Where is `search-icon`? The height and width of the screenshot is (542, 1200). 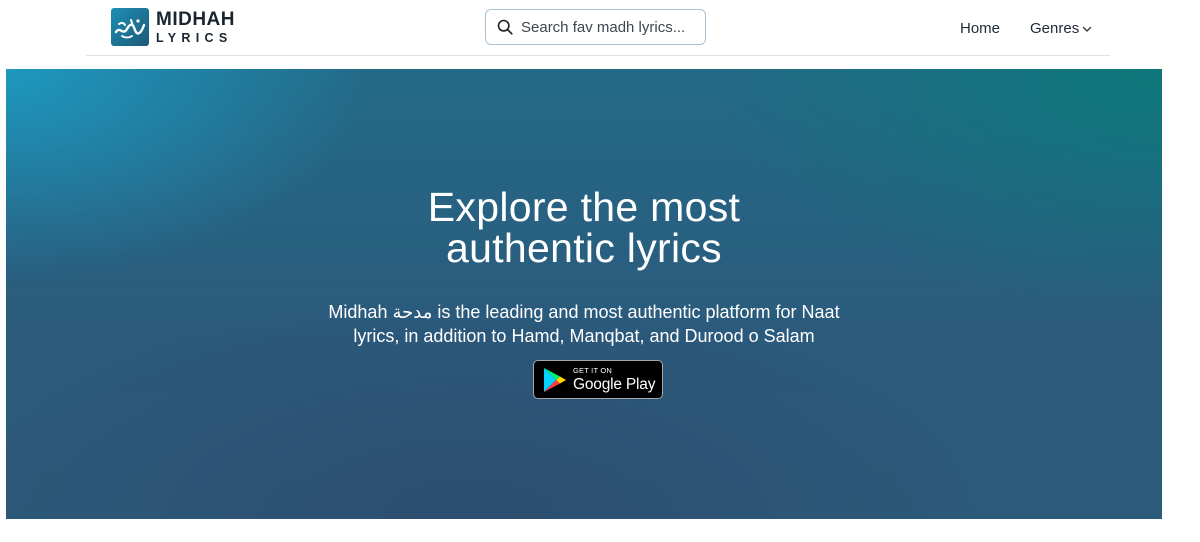
search-icon is located at coordinates (505, 27).